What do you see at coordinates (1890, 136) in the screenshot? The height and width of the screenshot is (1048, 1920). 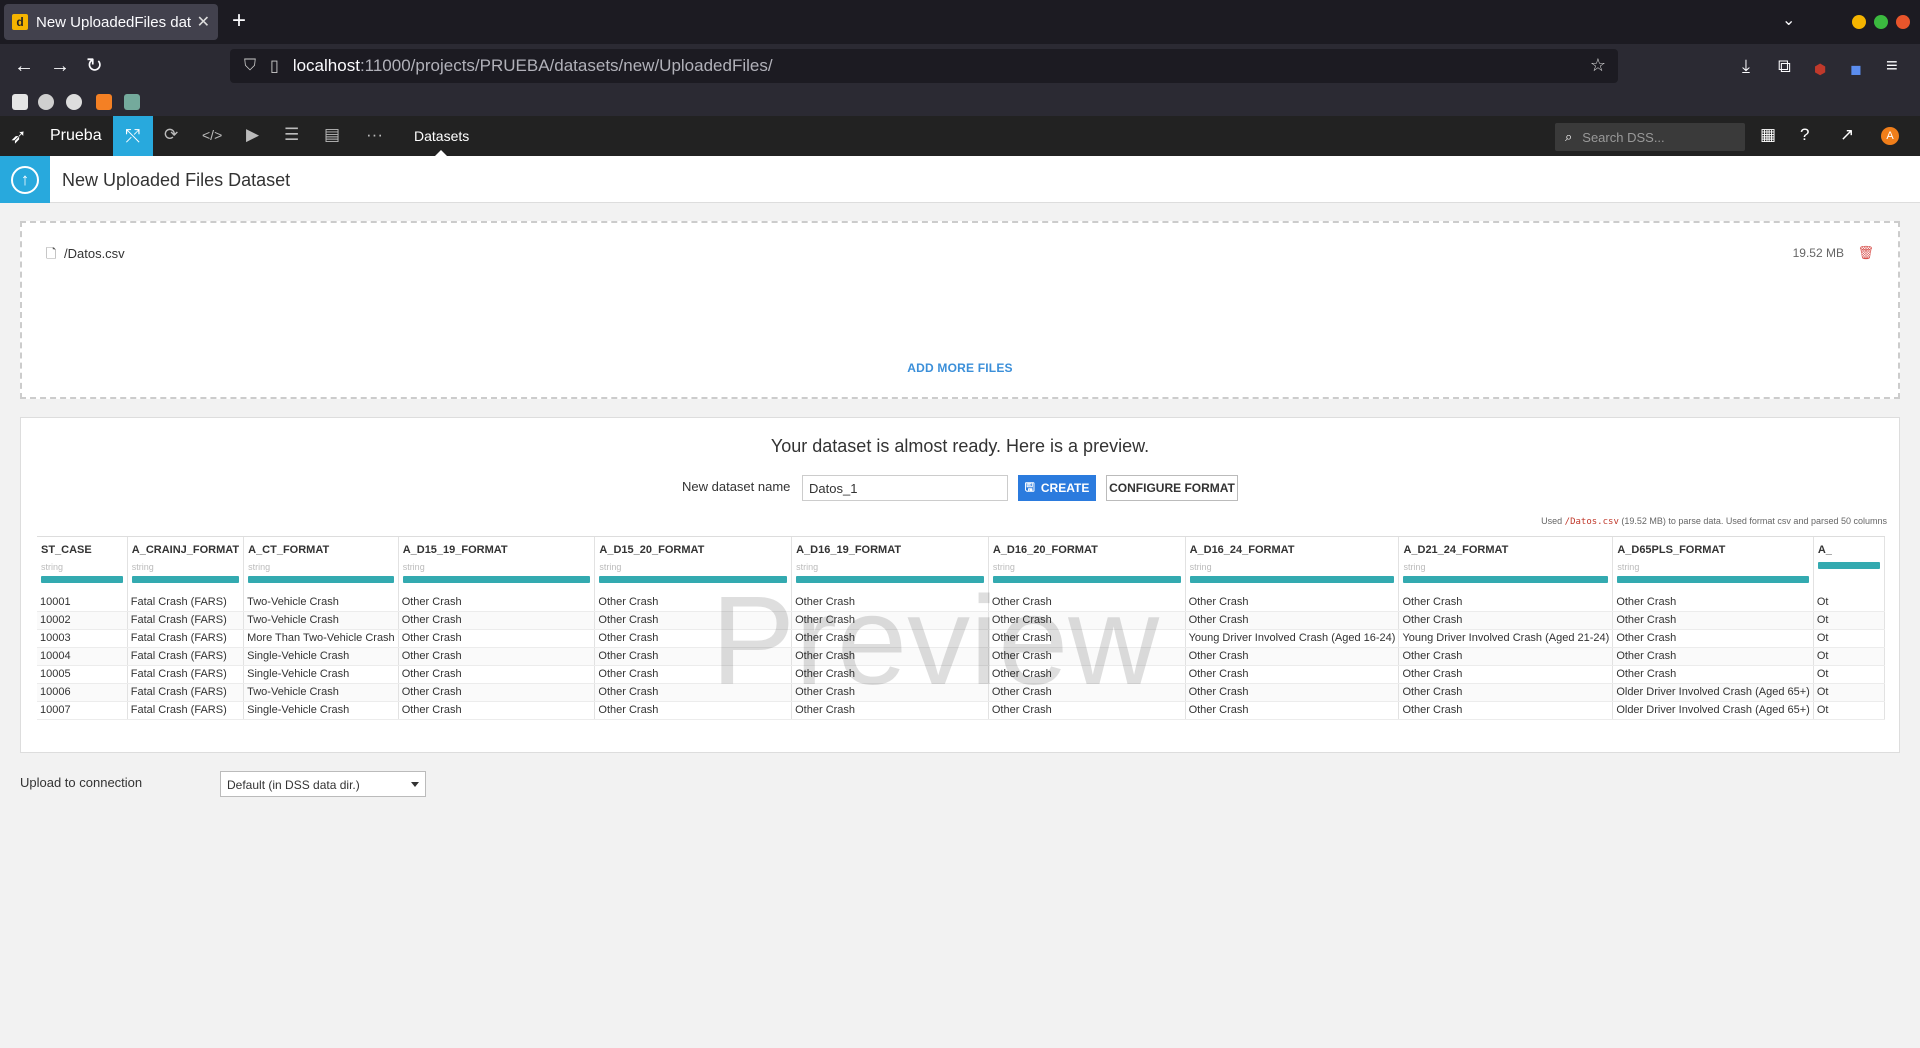 I see `avatar: A` at bounding box center [1890, 136].